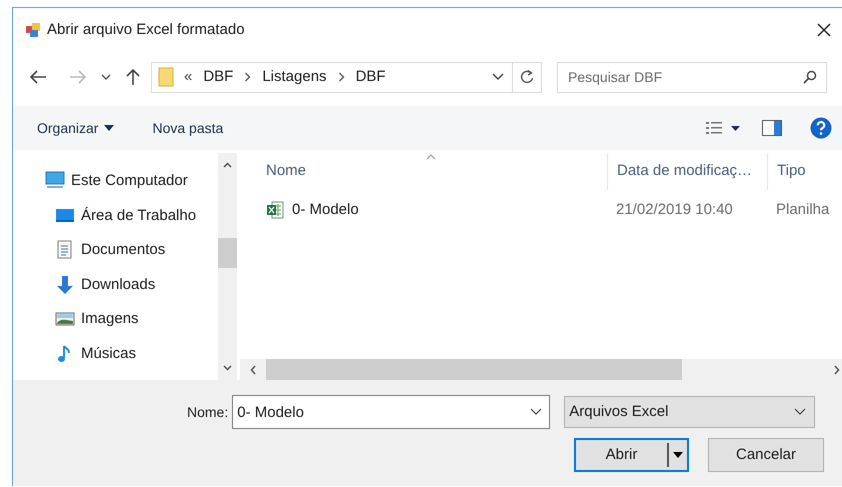 The height and width of the screenshot is (487, 842). What do you see at coordinates (188, 128) in the screenshot?
I see `new-folder-button: Nova pasta` at bounding box center [188, 128].